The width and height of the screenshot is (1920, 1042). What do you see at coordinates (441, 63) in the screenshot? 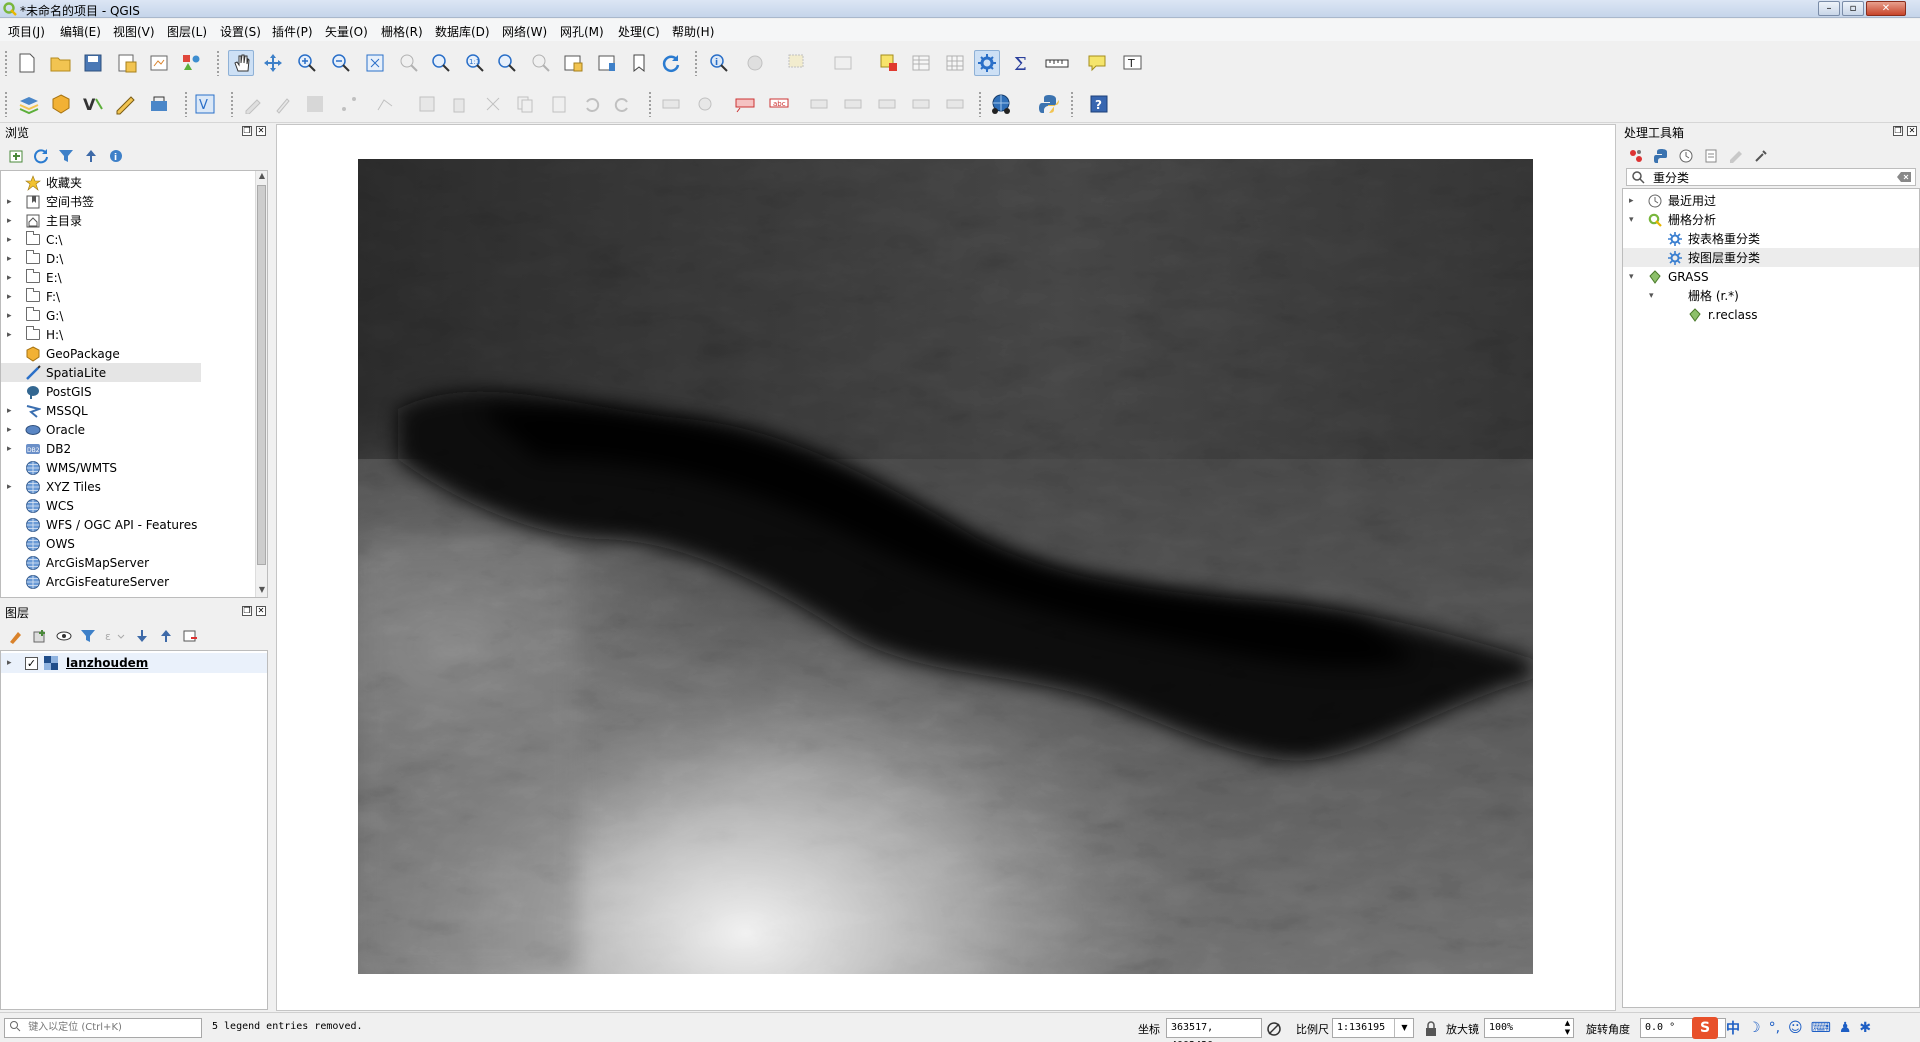
I see `zoom-to-layer-icon` at bounding box center [441, 63].